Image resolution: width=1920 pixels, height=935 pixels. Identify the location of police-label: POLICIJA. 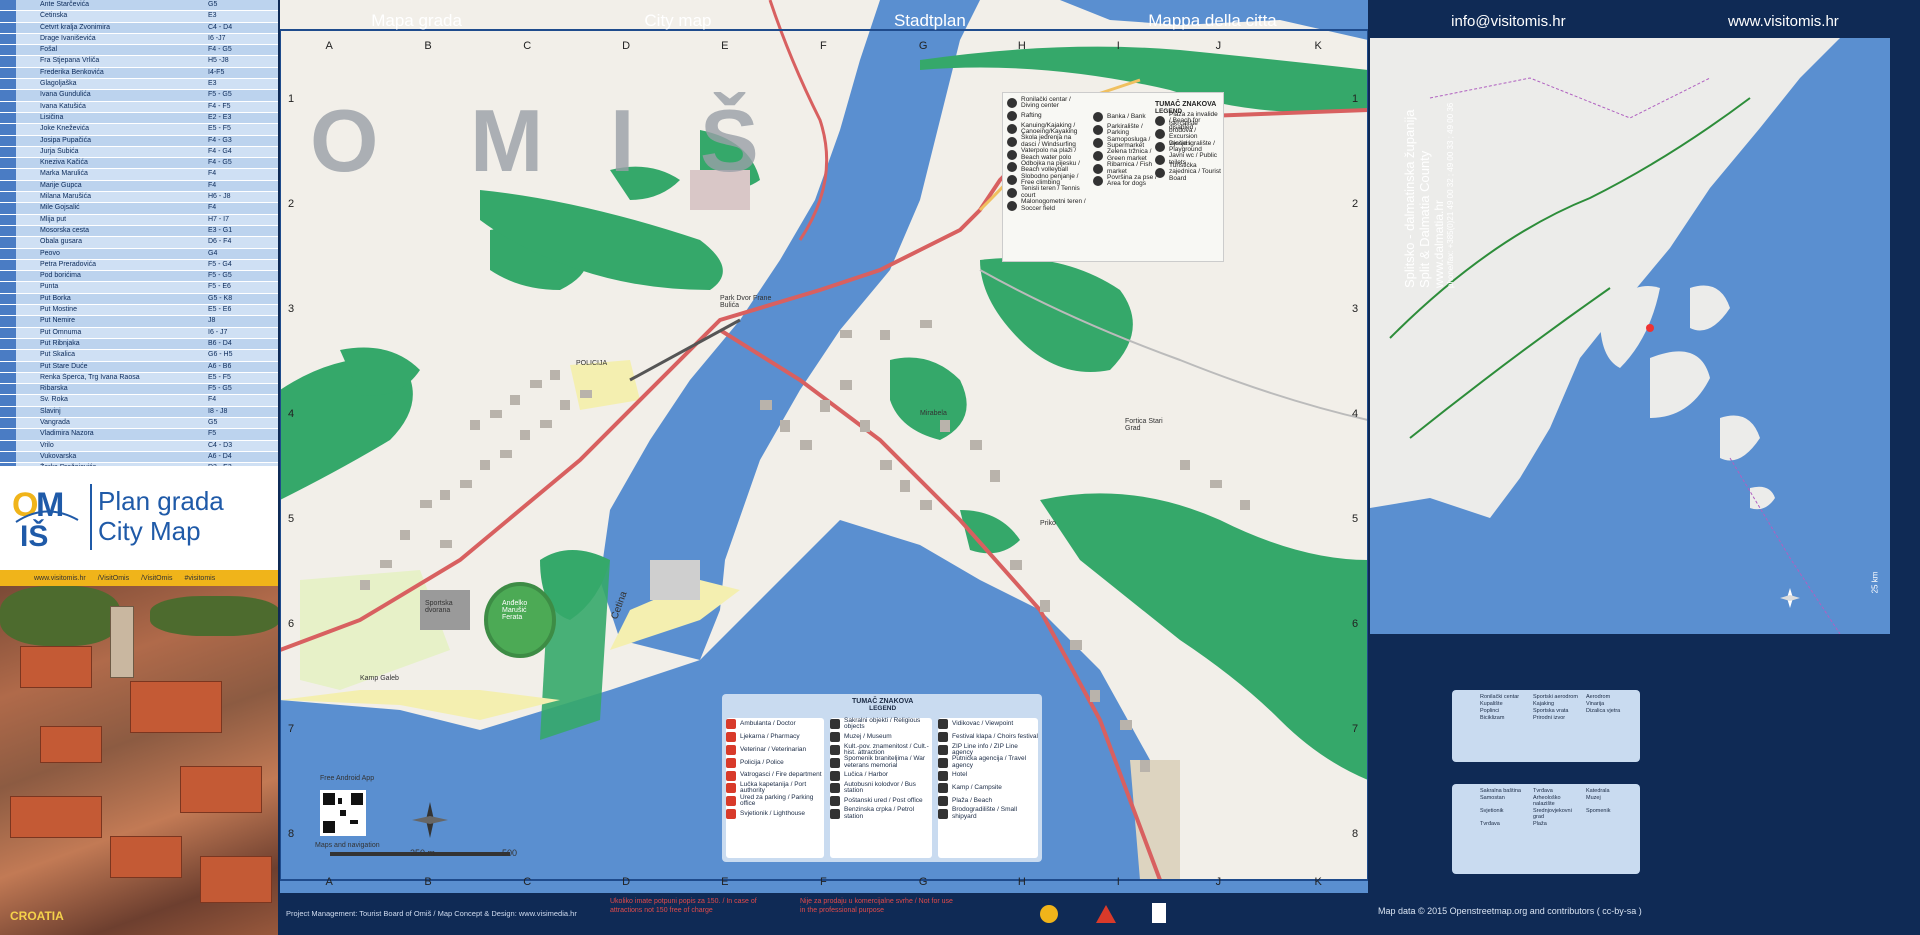
(591, 363).